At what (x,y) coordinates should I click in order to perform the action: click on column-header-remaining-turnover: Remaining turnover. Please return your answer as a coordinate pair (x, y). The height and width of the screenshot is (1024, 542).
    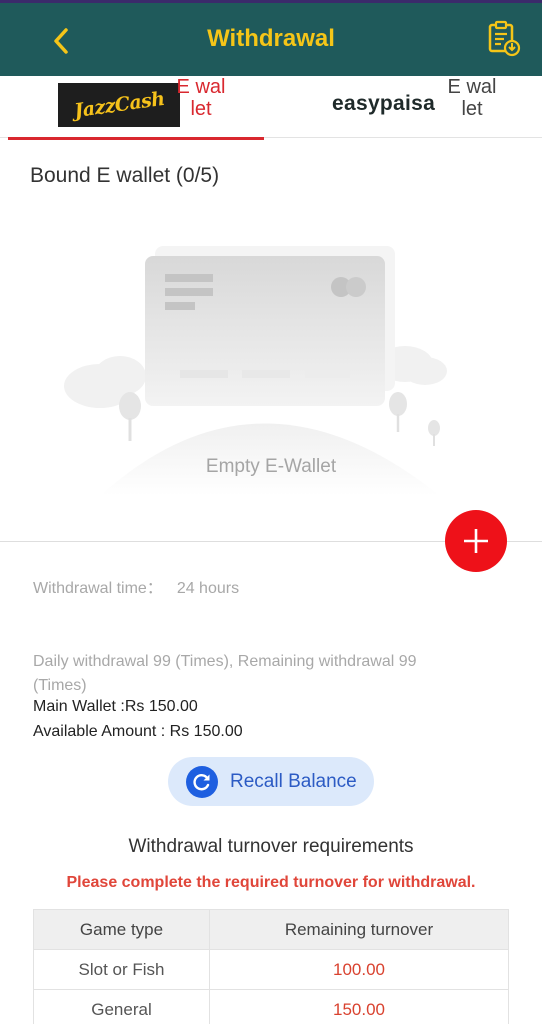
    Looking at the image, I should click on (359, 929).